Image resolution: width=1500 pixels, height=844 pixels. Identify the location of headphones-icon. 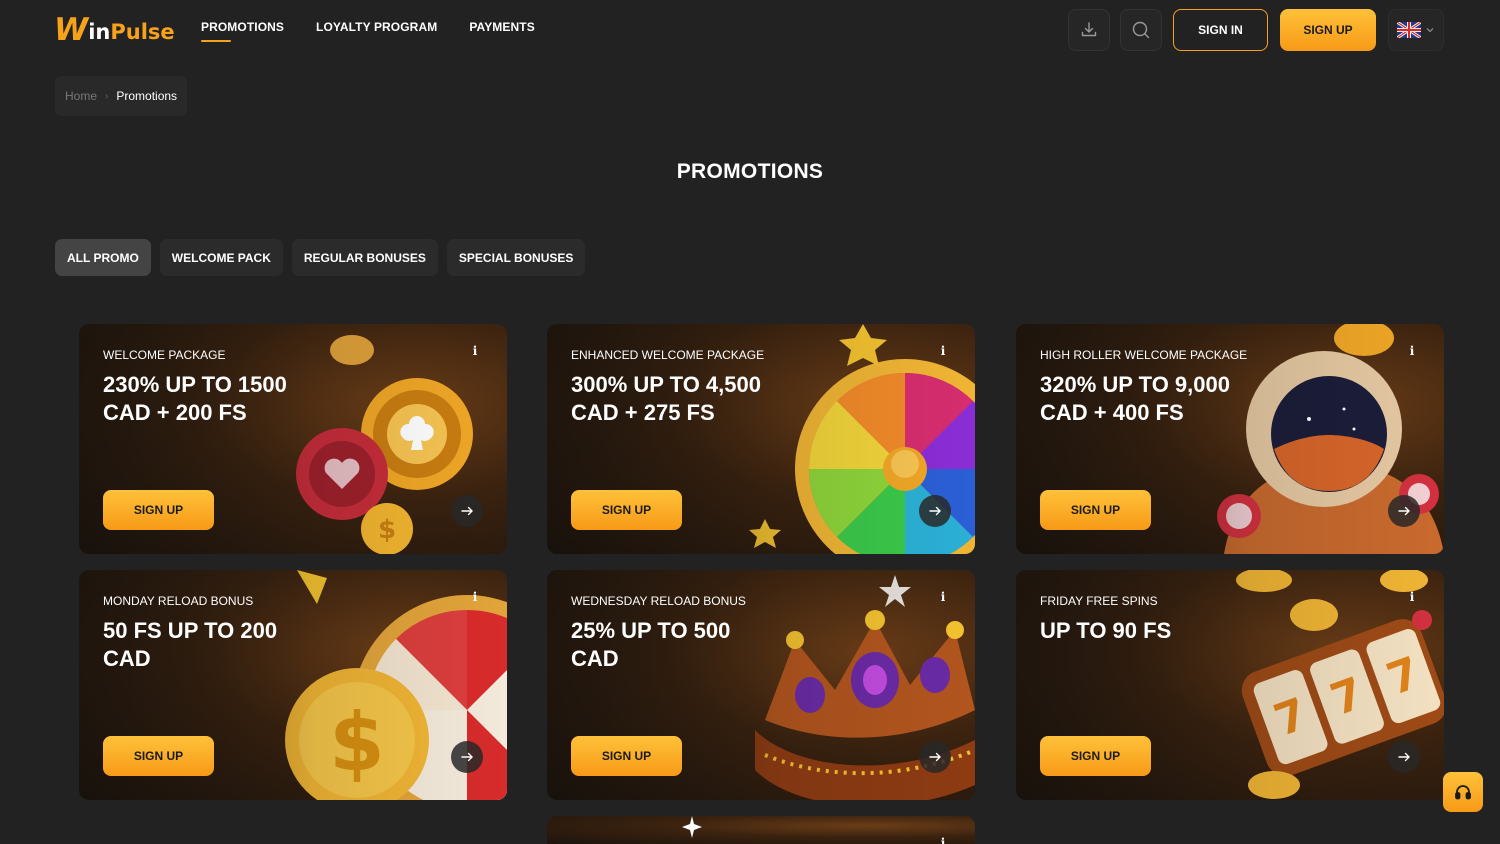
(1463, 792).